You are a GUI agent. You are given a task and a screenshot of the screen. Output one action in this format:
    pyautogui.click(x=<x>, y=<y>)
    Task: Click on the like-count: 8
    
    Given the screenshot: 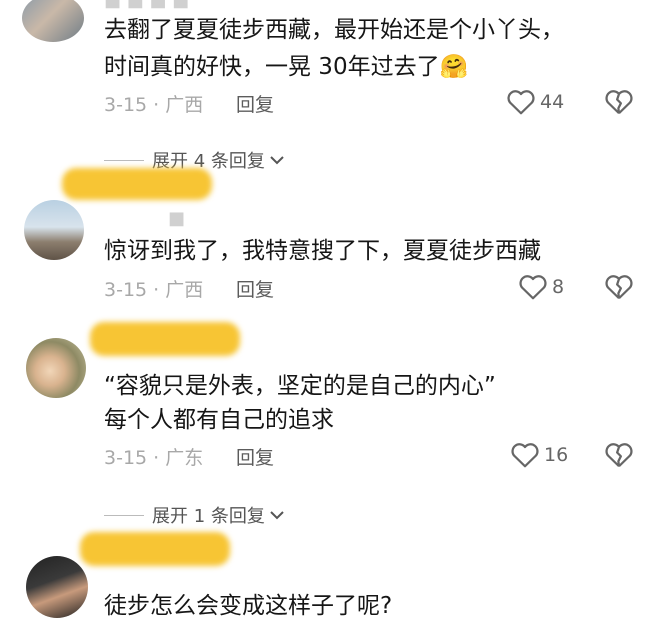 What is the action you would take?
    pyautogui.click(x=558, y=287)
    